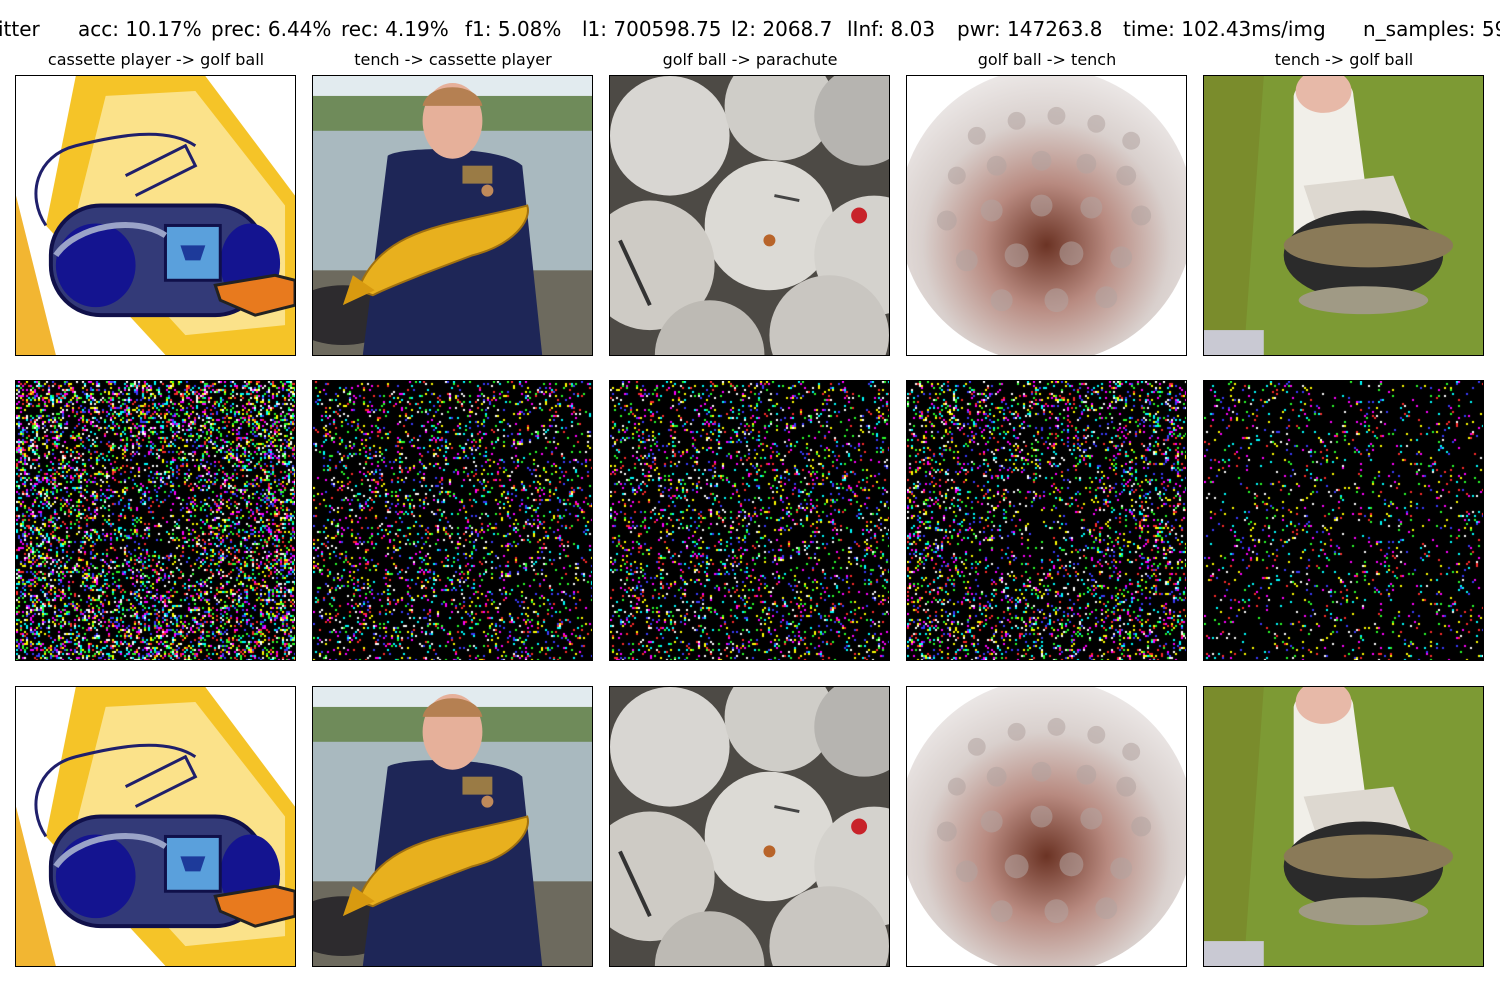 Image resolution: width=1500 pixels, height=1000 pixels. What do you see at coordinates (20, 29) in the screenshot?
I see `metric-attack-name: itter` at bounding box center [20, 29].